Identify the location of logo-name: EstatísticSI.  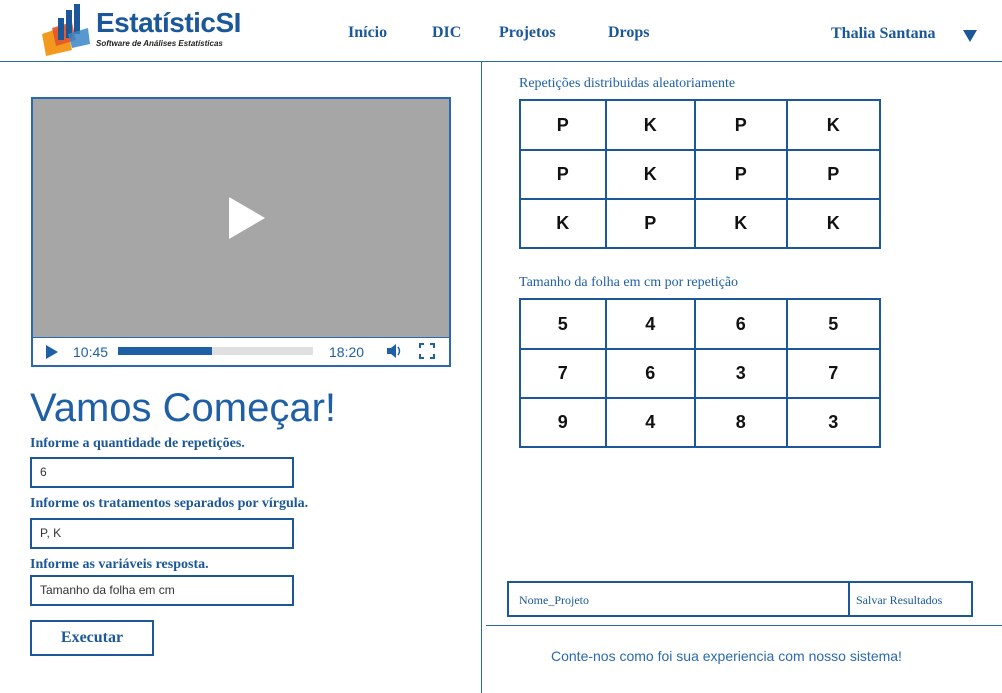
(168, 22).